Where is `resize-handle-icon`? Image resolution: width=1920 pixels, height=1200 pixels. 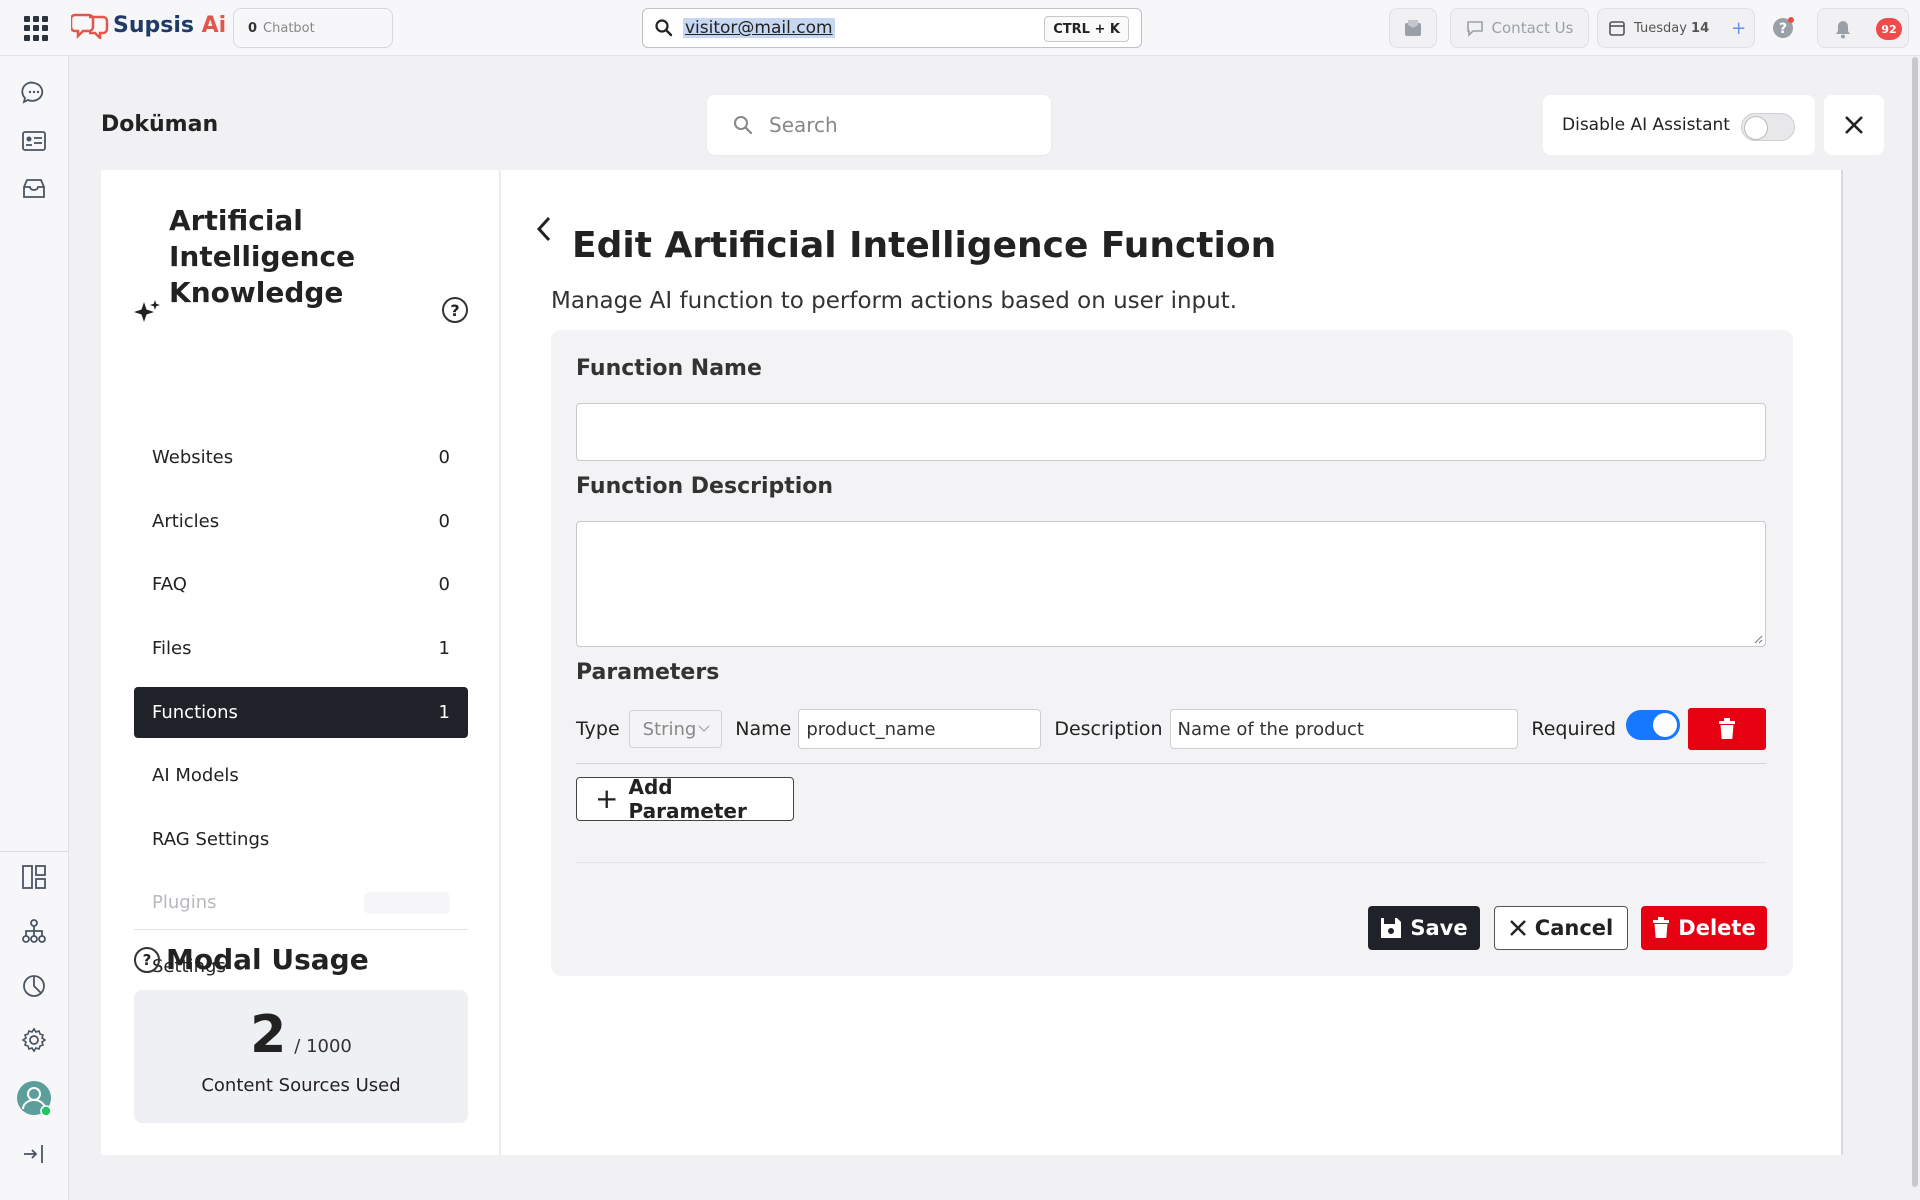 resize-handle-icon is located at coordinates (1758, 639).